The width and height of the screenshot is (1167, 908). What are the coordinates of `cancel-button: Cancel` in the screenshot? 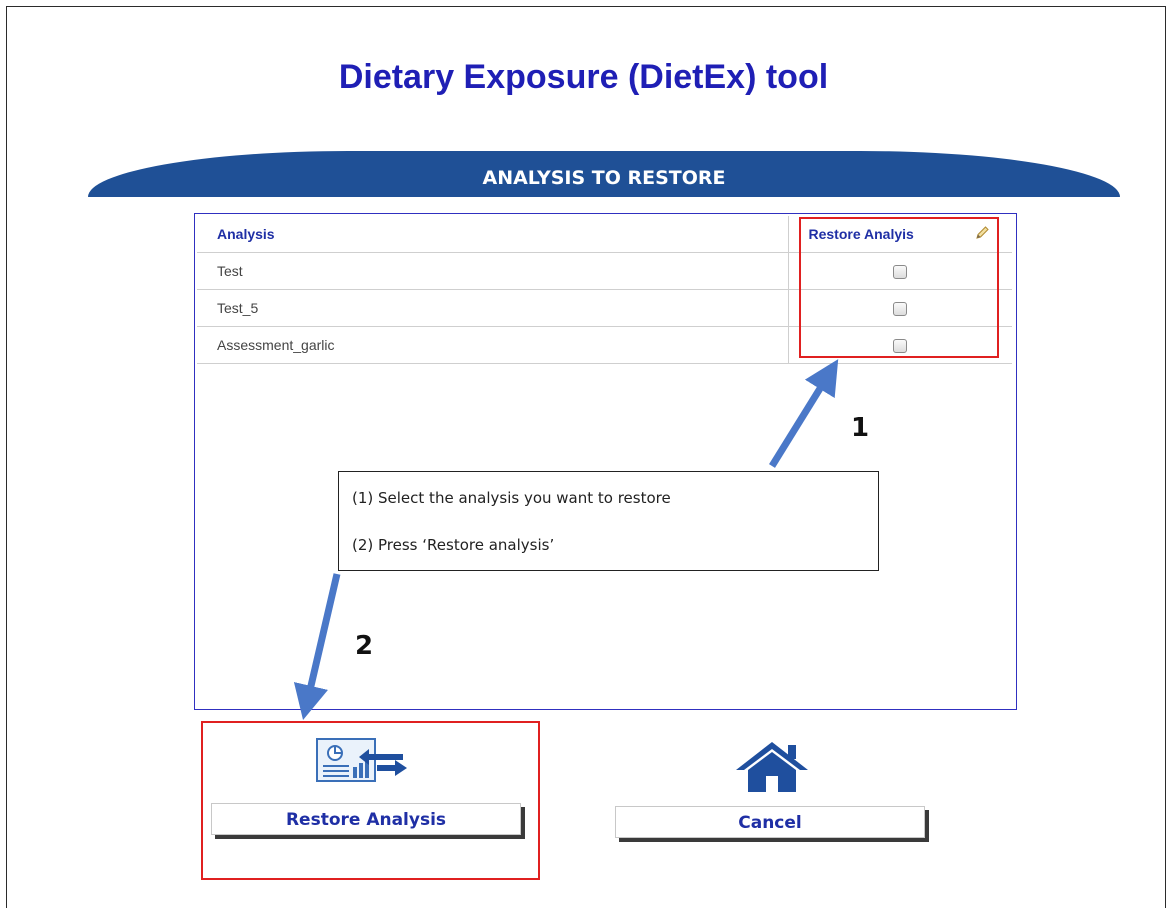 It's located at (770, 822).